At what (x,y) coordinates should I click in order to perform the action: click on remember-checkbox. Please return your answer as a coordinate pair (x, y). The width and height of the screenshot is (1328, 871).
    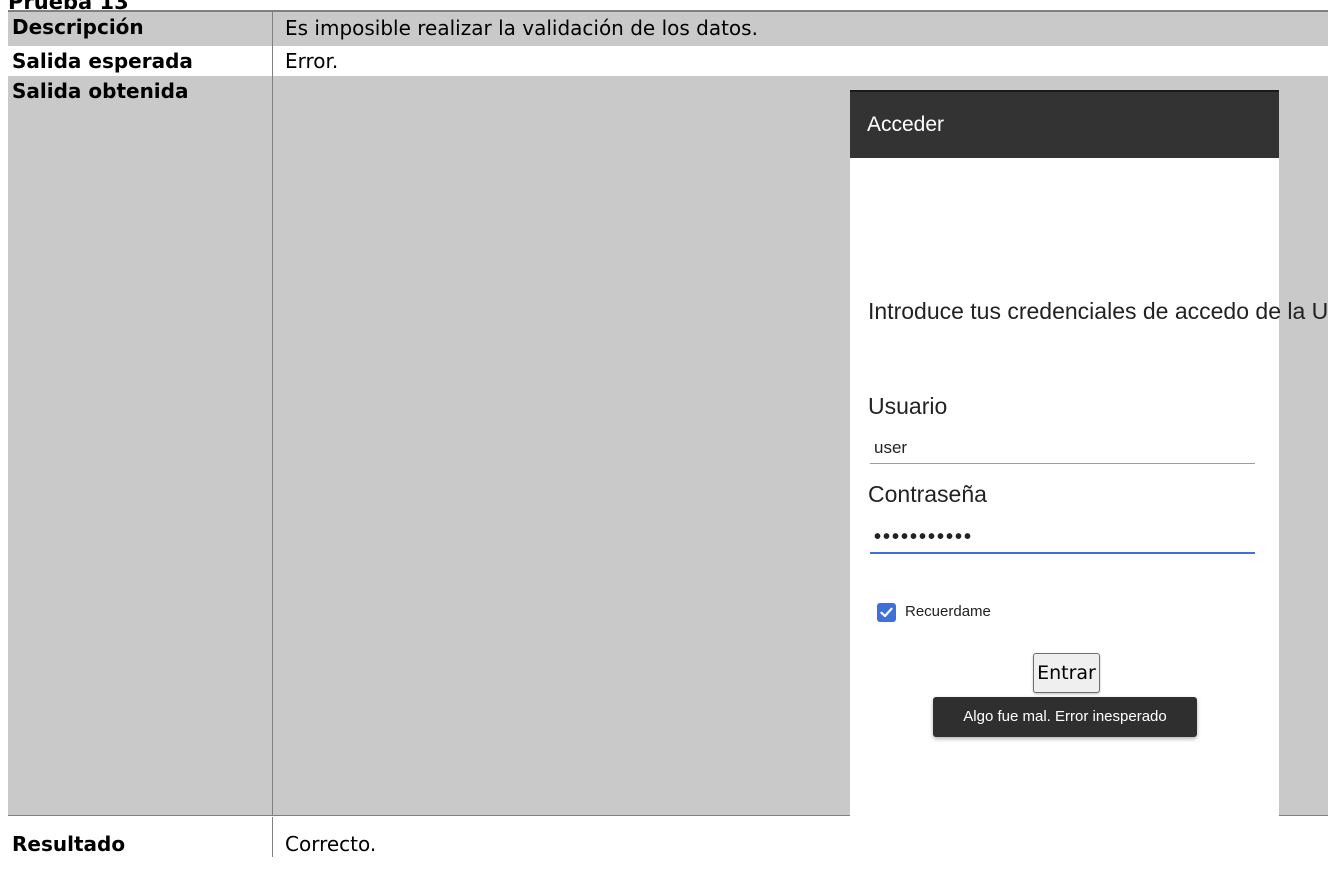
    Looking at the image, I should click on (886, 612).